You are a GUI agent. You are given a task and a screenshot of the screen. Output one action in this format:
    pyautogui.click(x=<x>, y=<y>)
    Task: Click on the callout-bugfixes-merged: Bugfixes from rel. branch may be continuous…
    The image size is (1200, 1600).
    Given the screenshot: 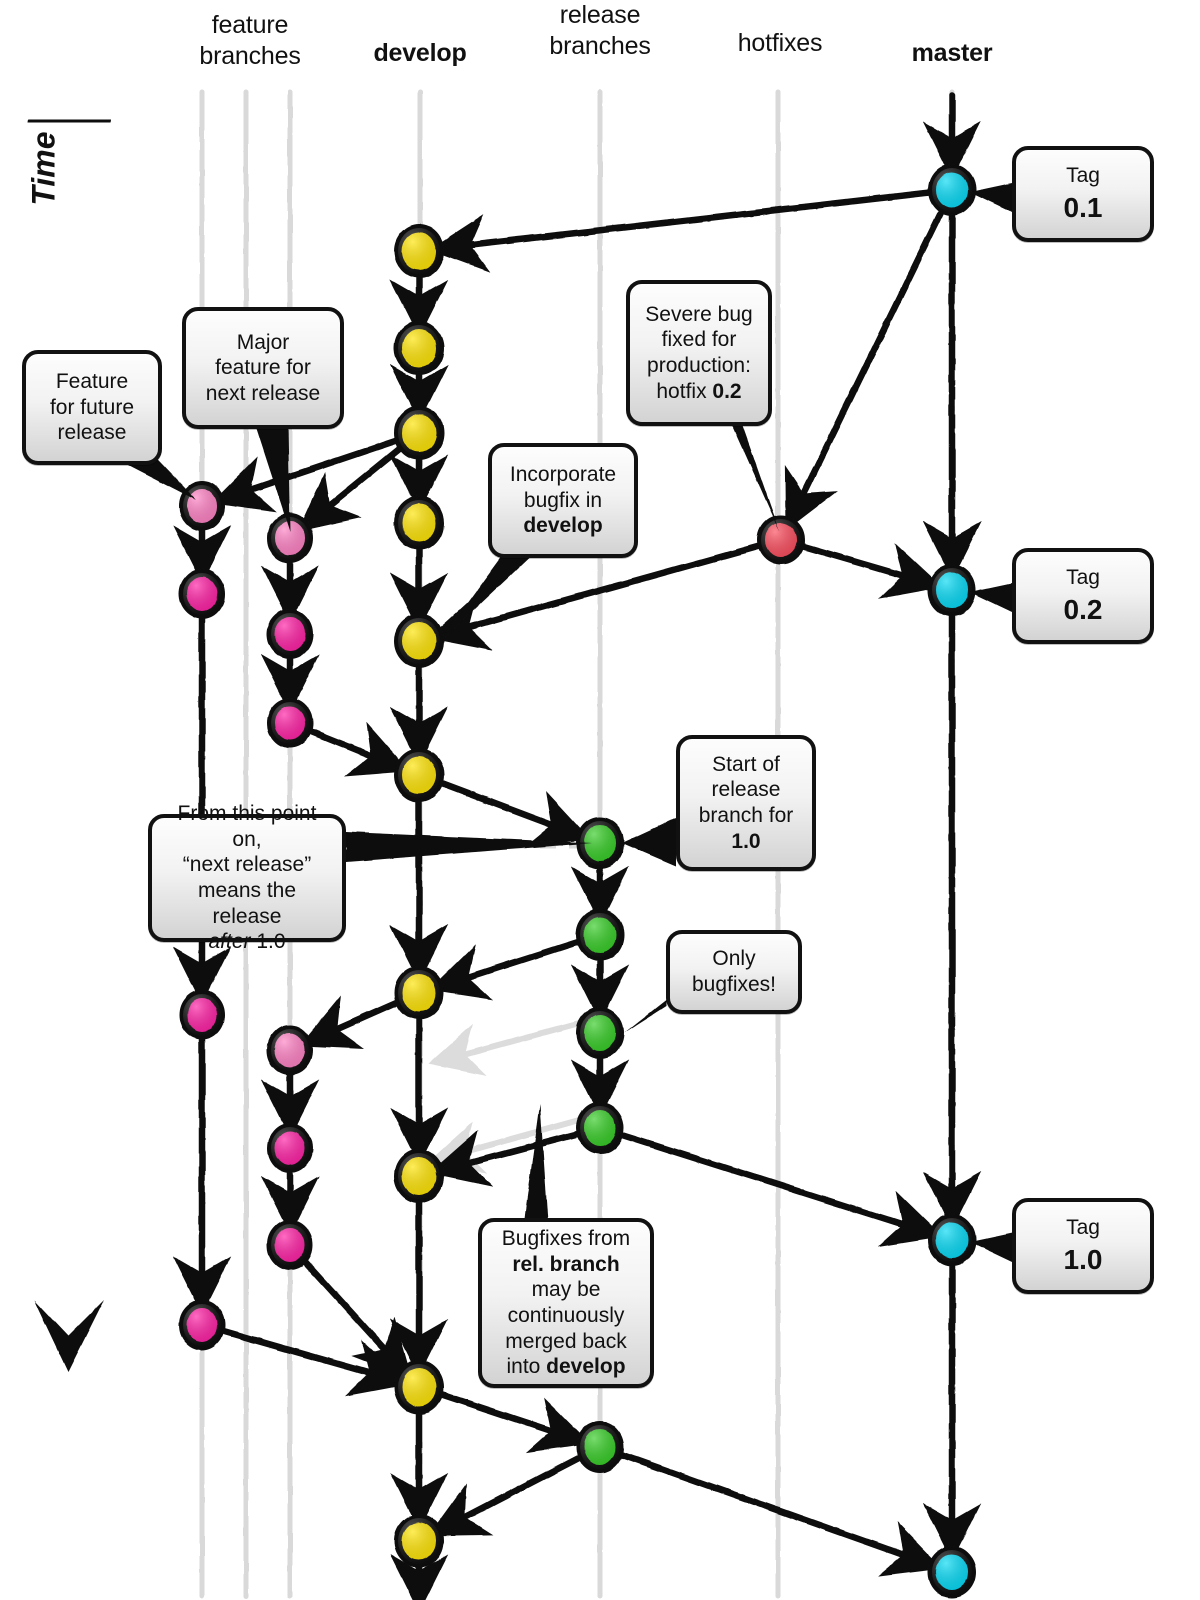 What is the action you would take?
    pyautogui.click(x=566, y=1303)
    